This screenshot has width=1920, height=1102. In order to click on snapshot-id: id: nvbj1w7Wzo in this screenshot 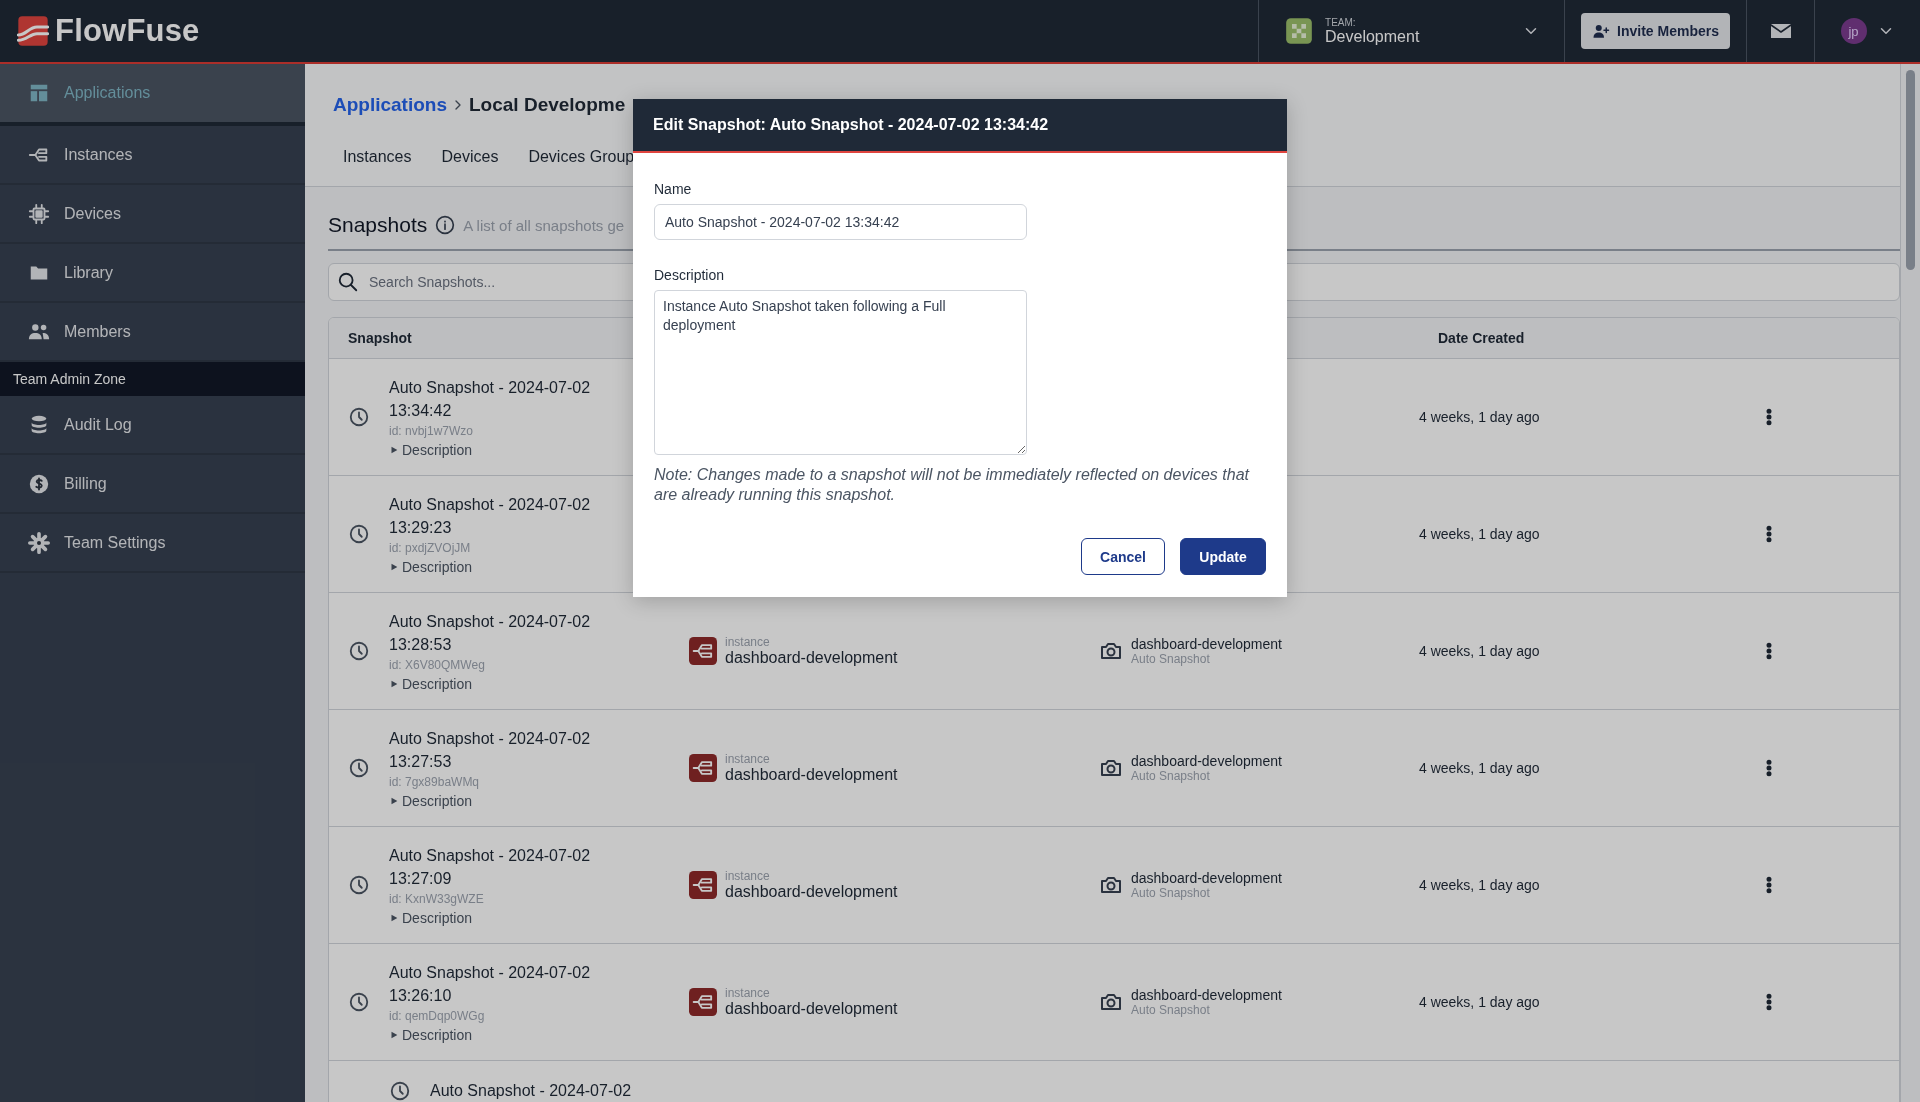, I will do `click(432, 431)`.